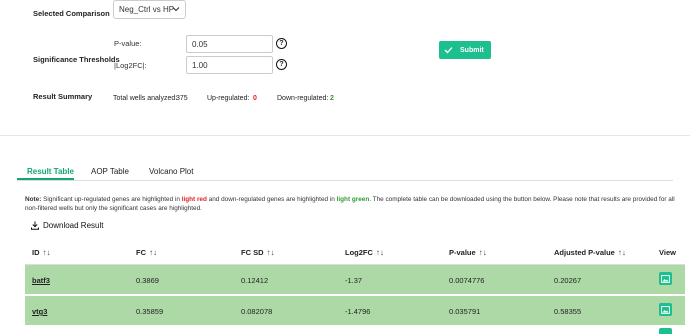  Describe the element at coordinates (364, 252) in the screenshot. I see `header-log2fc: Log2FC ↑↓` at that location.